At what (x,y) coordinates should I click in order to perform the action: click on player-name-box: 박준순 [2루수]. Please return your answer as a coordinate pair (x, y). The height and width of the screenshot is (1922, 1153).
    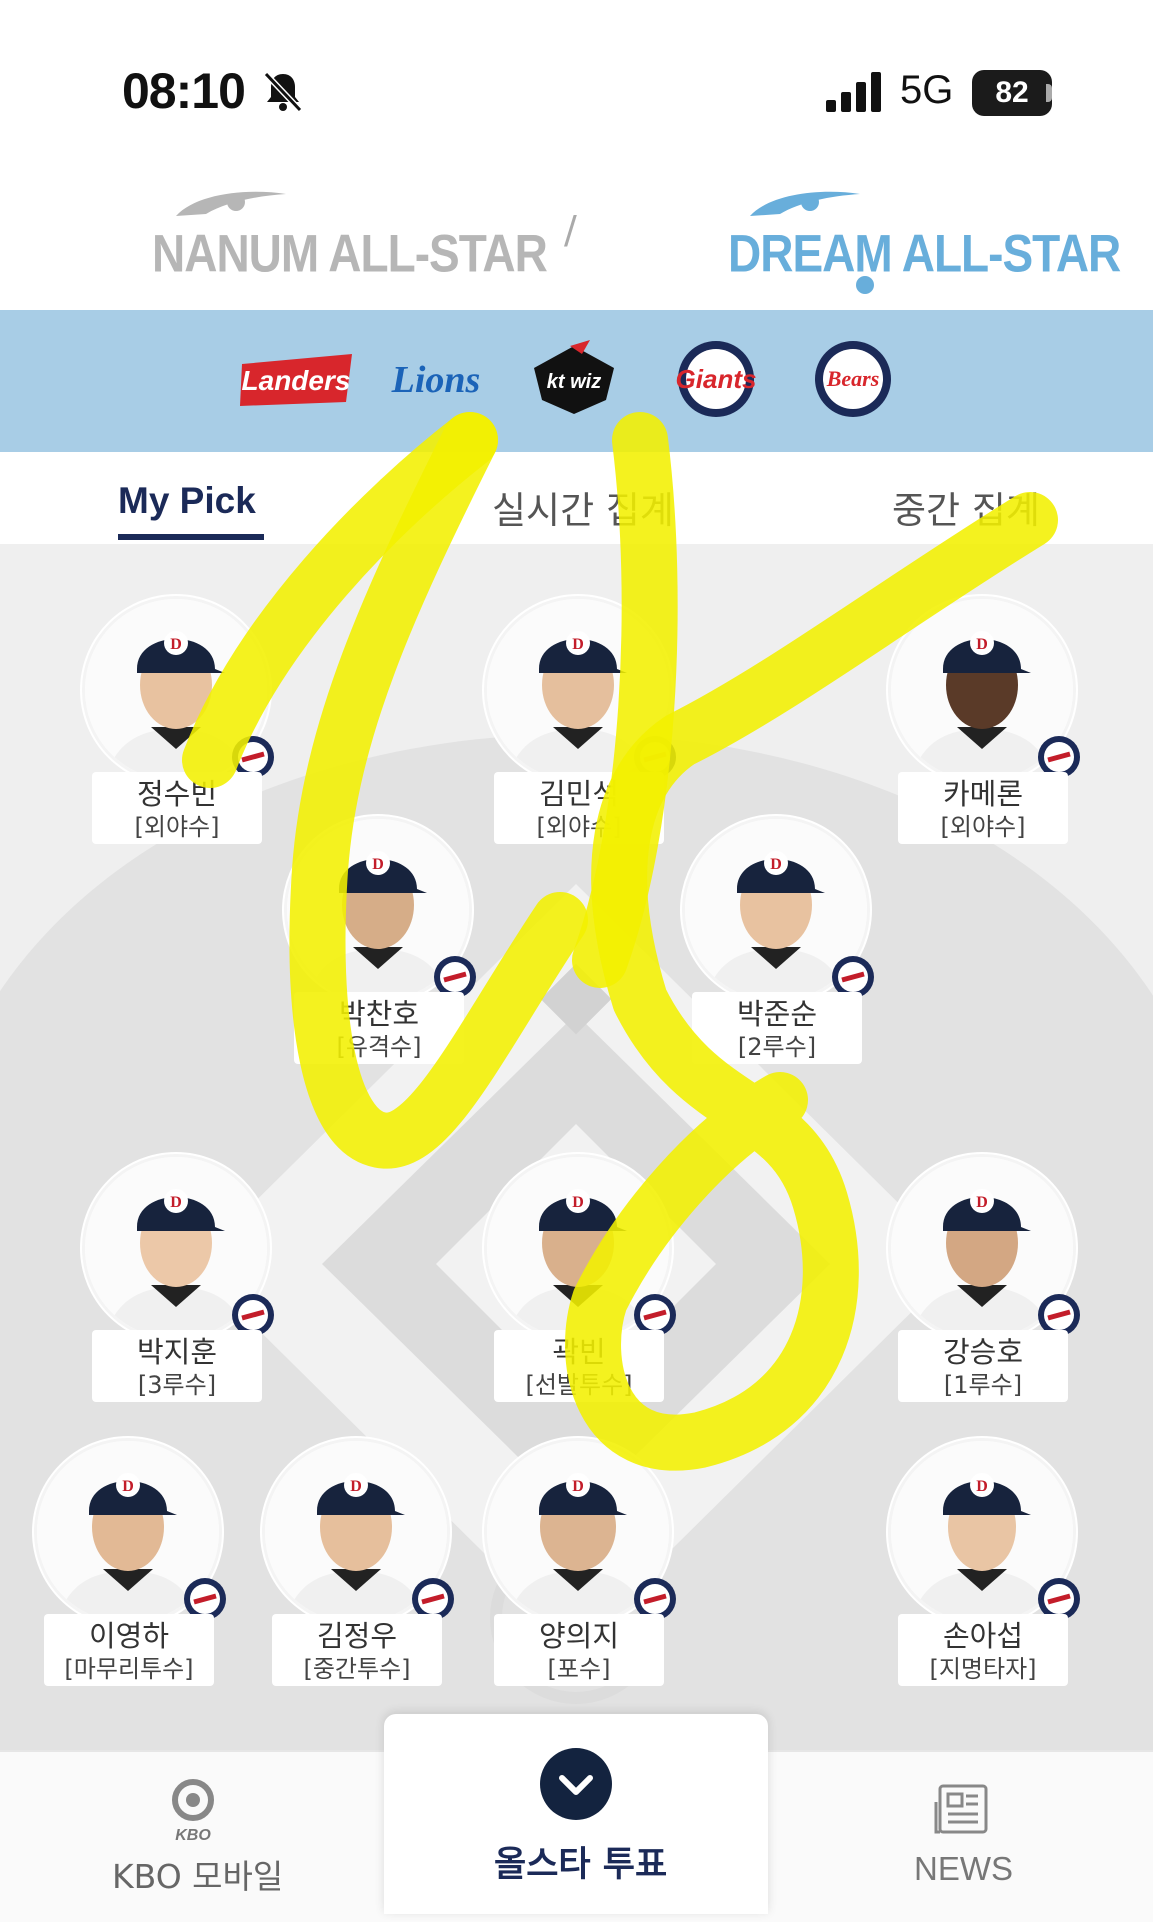
    Looking at the image, I should click on (777, 1028).